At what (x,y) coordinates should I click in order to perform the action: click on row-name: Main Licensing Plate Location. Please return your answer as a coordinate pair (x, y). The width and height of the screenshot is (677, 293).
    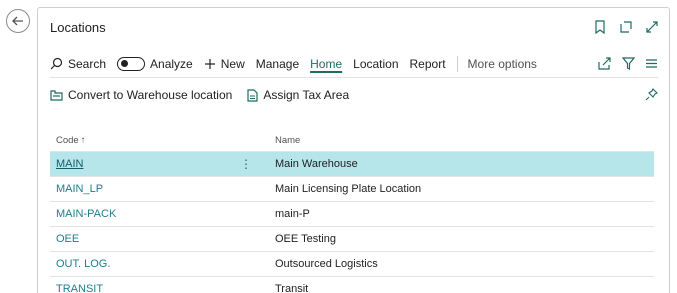
    Looking at the image, I should click on (348, 189).